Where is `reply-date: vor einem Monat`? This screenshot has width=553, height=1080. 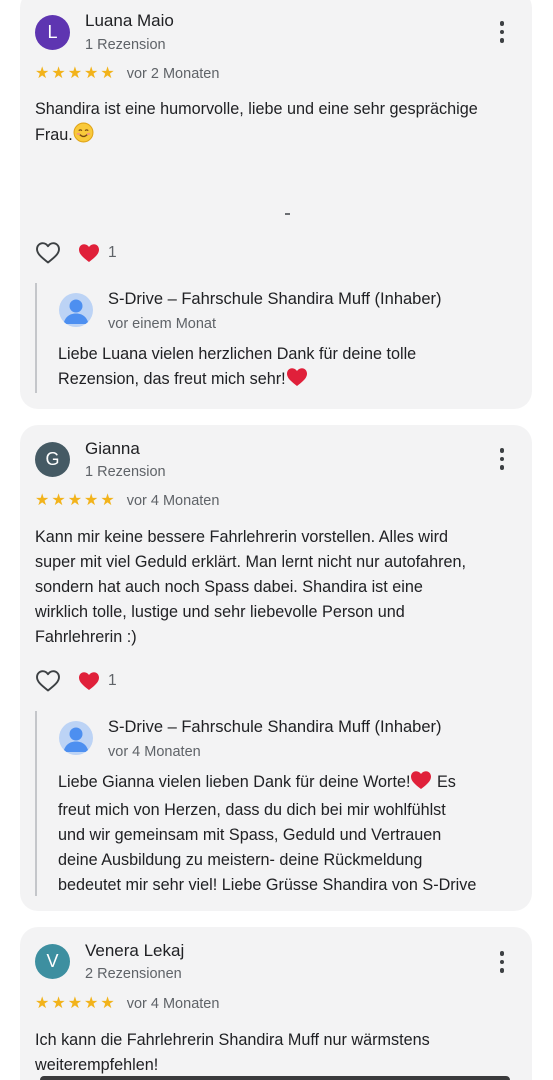
reply-date: vor einem Monat is located at coordinates (162, 324).